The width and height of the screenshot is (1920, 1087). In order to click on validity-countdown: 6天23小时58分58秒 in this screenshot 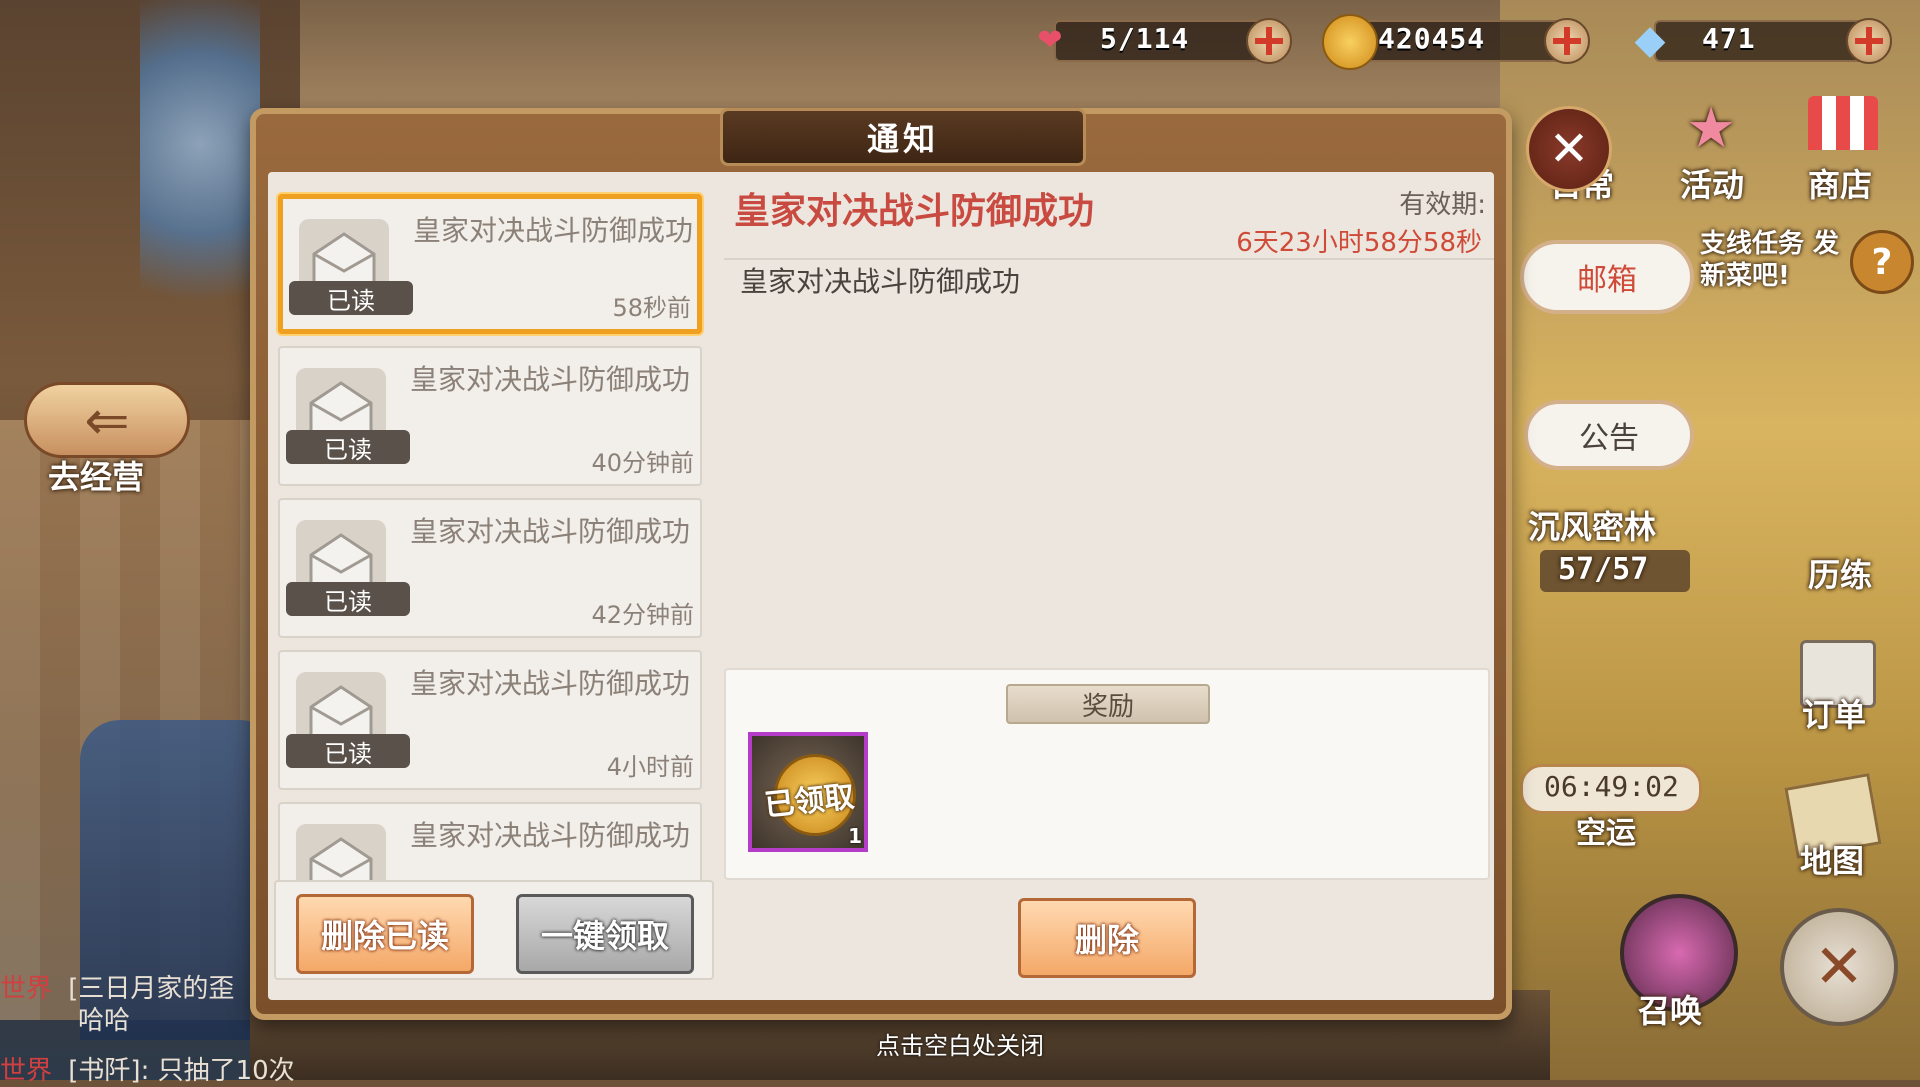, I will do `click(1359, 243)`.